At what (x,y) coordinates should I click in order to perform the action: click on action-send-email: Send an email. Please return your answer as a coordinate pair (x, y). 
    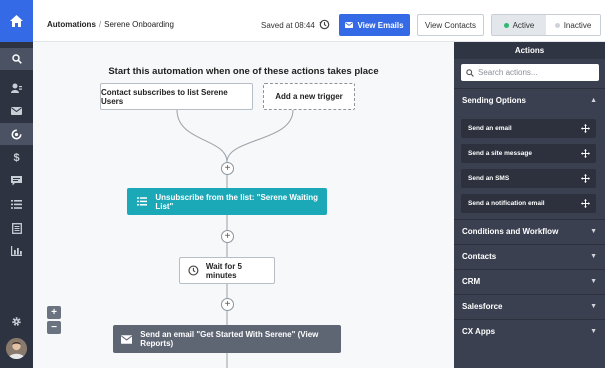
    Looking at the image, I should click on (528, 128).